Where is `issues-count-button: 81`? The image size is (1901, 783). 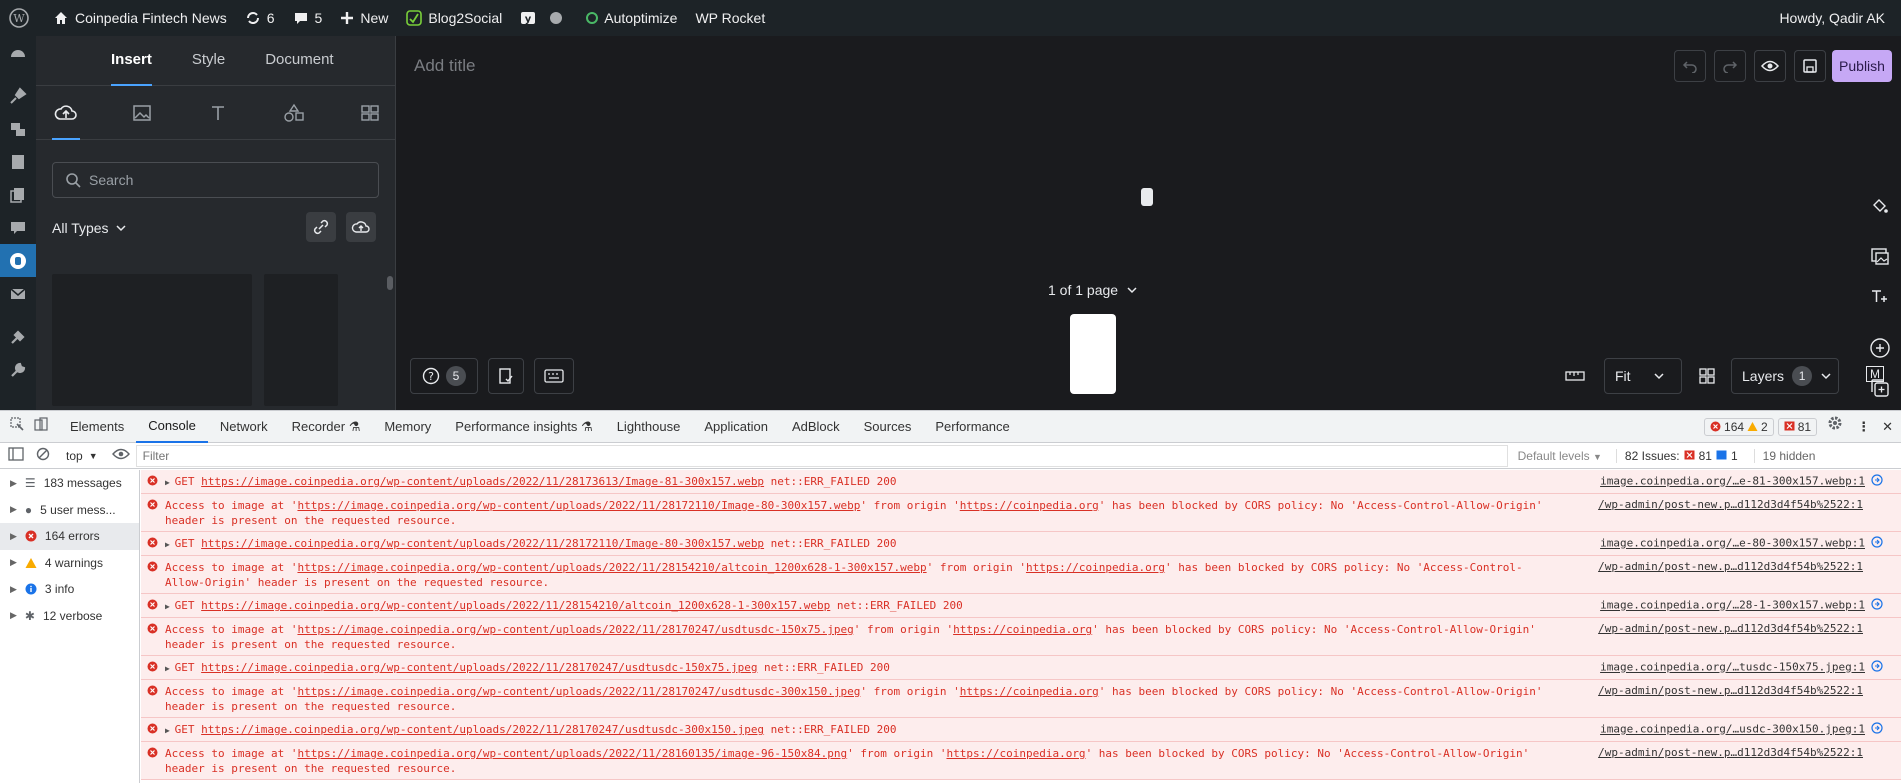 issues-count-button: 81 is located at coordinates (1797, 426).